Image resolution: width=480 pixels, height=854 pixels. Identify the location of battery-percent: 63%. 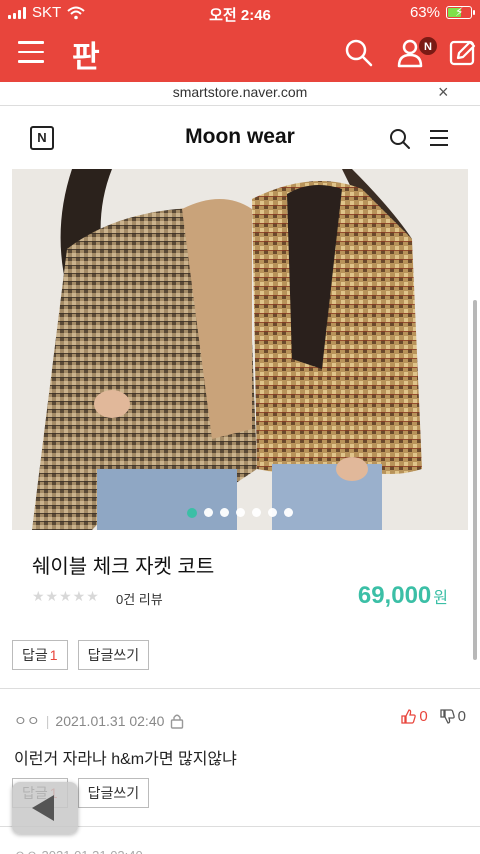
(424, 12).